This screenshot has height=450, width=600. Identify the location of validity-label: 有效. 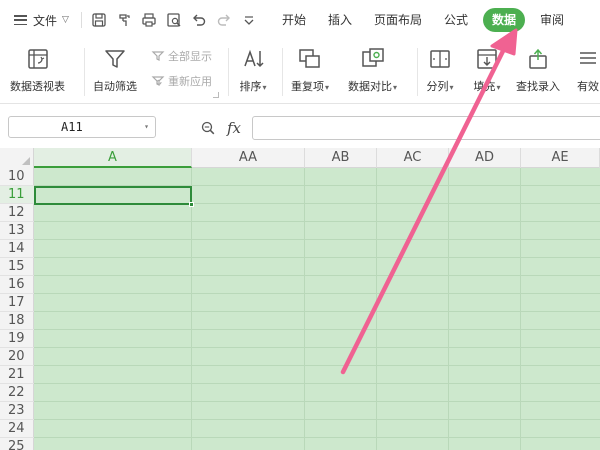
(588, 86).